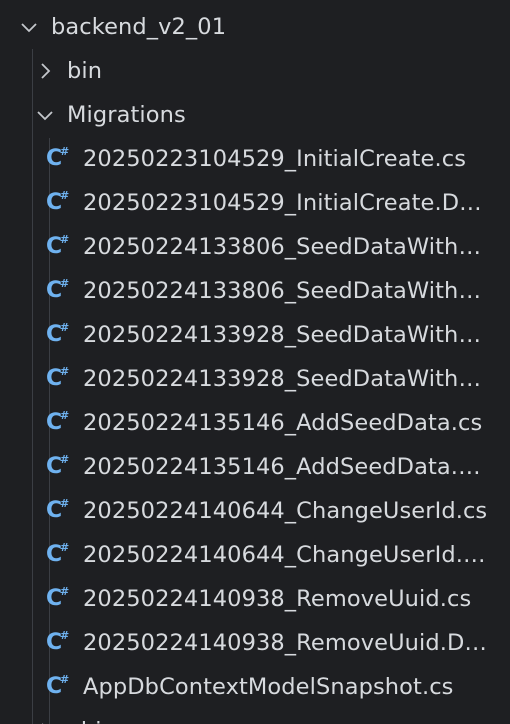 This screenshot has height=724, width=510. I want to click on file-label: AppDbContextModelSnapshot.cs, so click(268, 687).